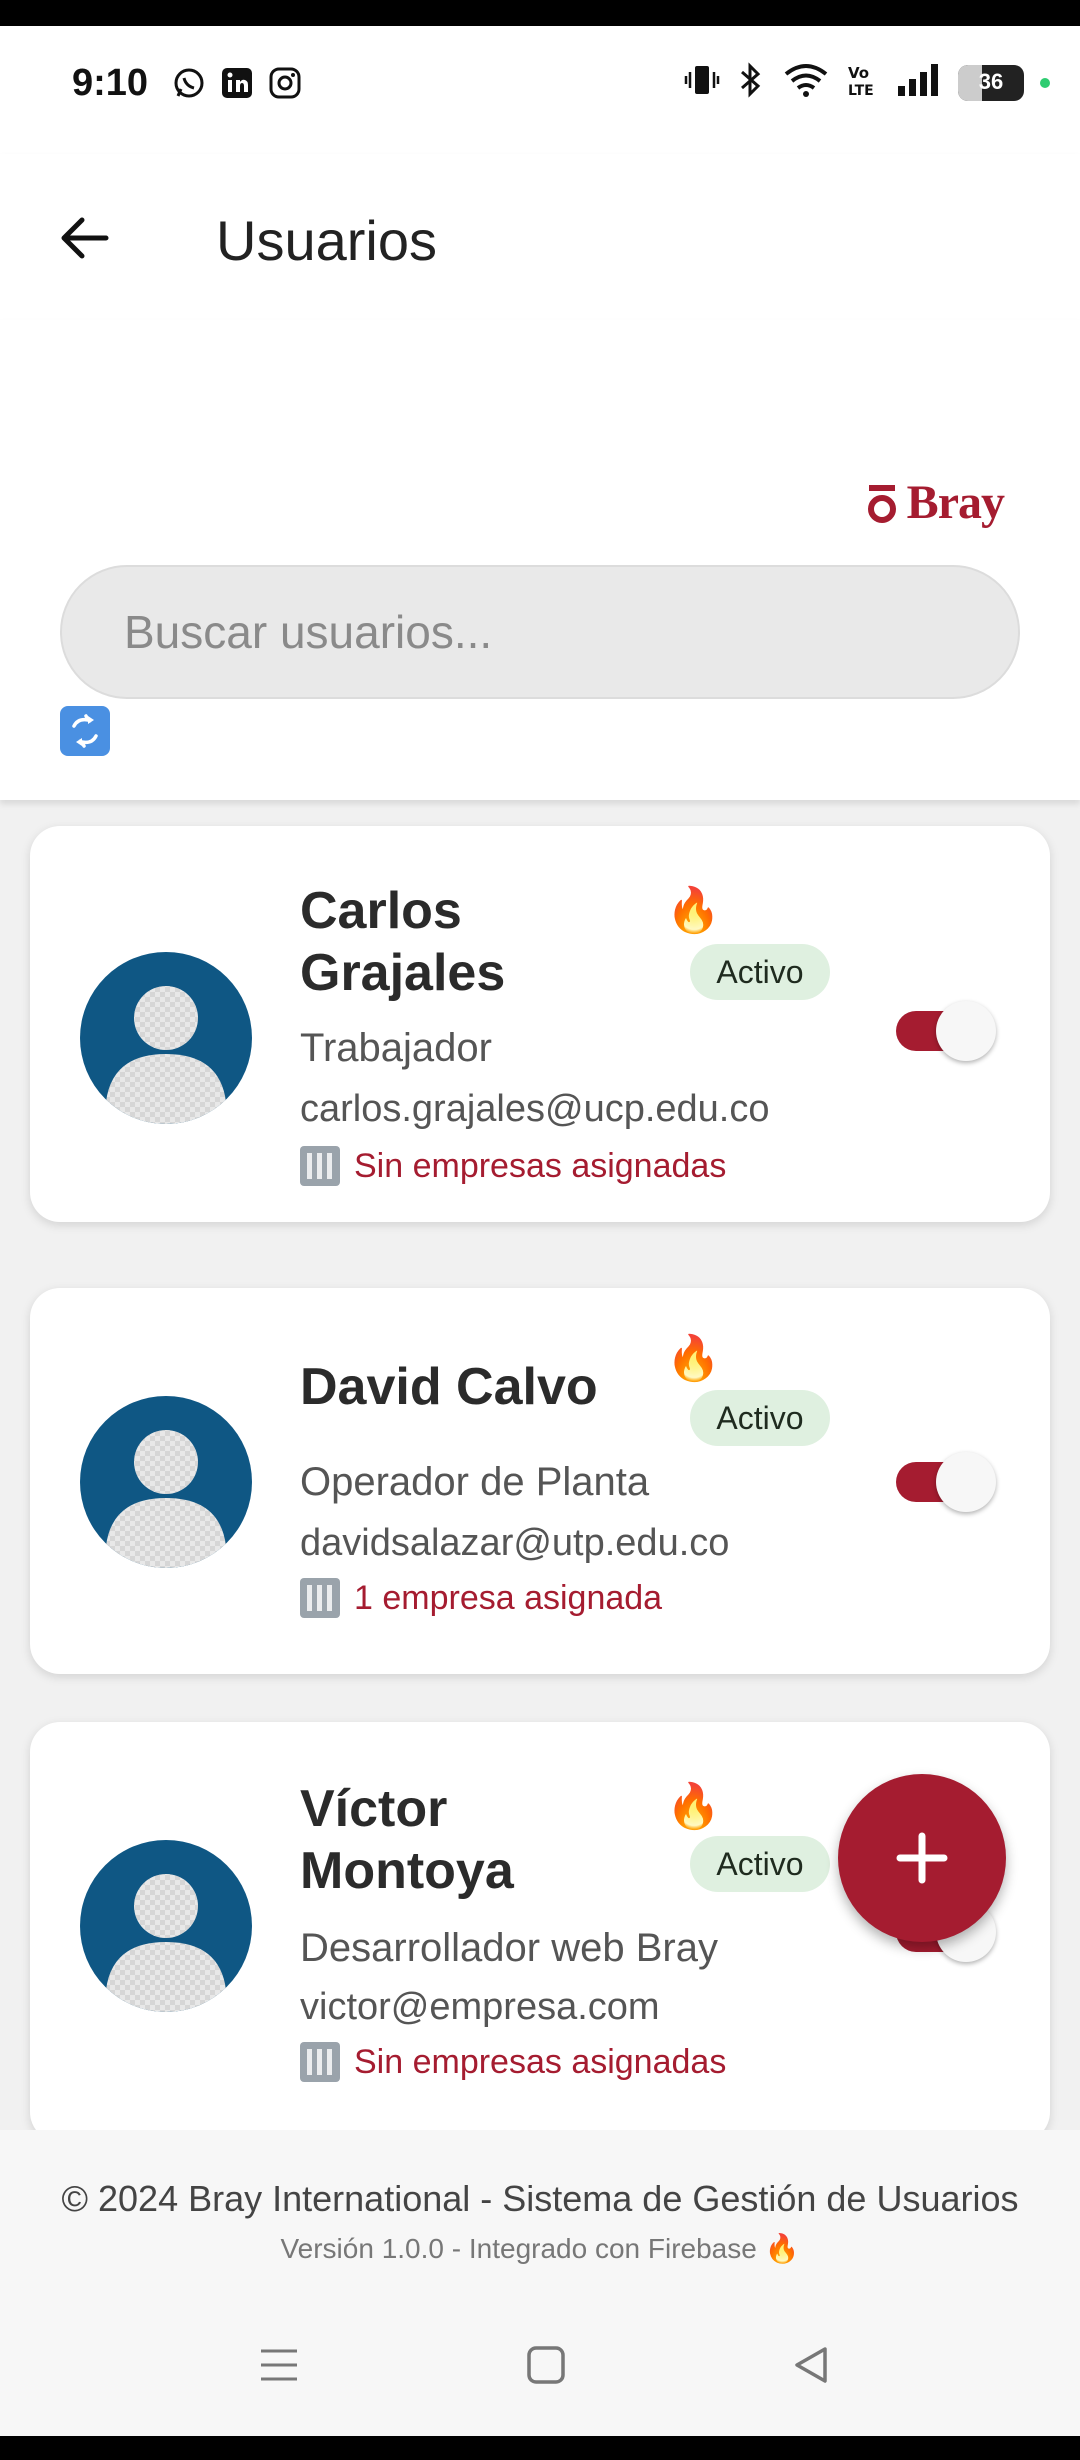  I want to click on triangle-back-icon, so click(811, 2365).